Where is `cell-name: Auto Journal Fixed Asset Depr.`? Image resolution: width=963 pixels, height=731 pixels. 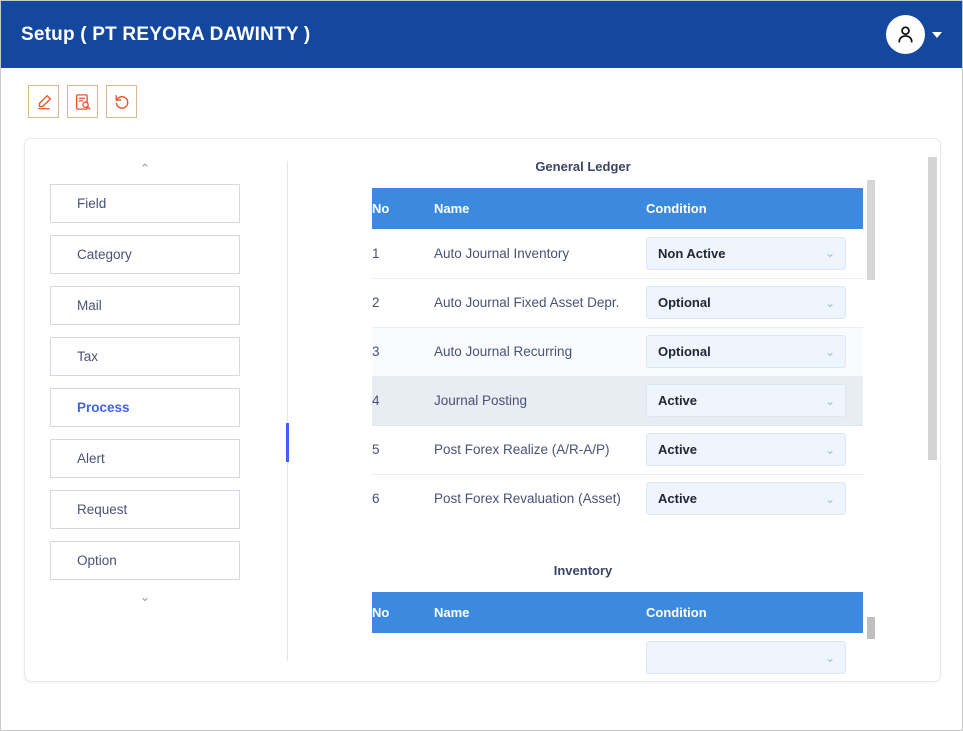
cell-name: Auto Journal Fixed Asset Depr. is located at coordinates (540, 303).